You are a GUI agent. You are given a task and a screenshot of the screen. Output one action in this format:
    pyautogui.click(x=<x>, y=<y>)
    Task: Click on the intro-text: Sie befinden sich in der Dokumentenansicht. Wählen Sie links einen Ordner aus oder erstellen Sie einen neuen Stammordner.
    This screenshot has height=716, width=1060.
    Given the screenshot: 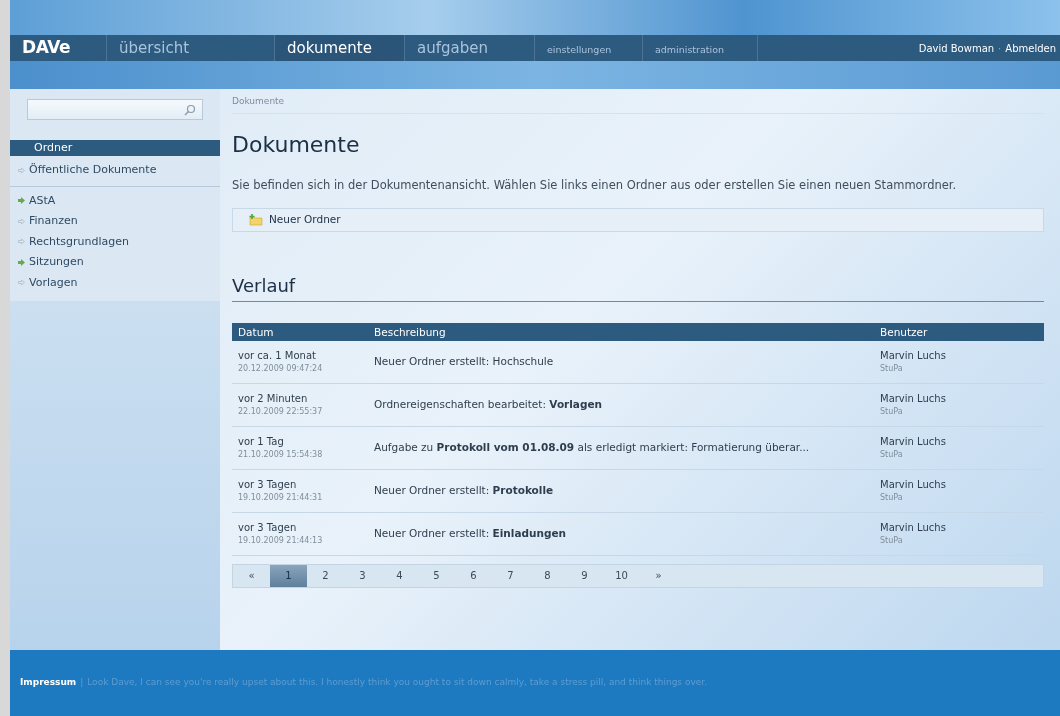 What is the action you would take?
    pyautogui.click(x=595, y=185)
    